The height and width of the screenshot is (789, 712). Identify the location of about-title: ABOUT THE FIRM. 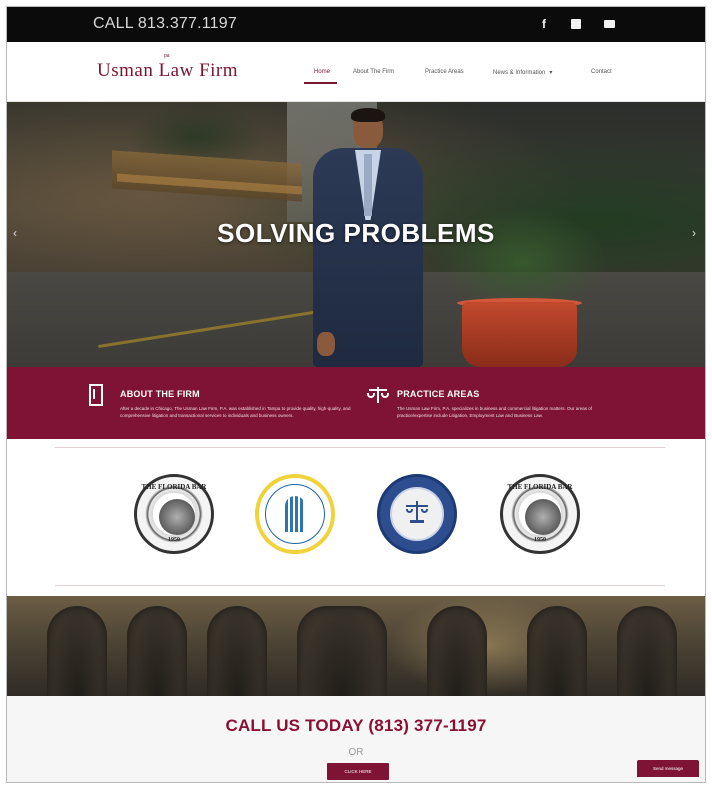
(160, 394).